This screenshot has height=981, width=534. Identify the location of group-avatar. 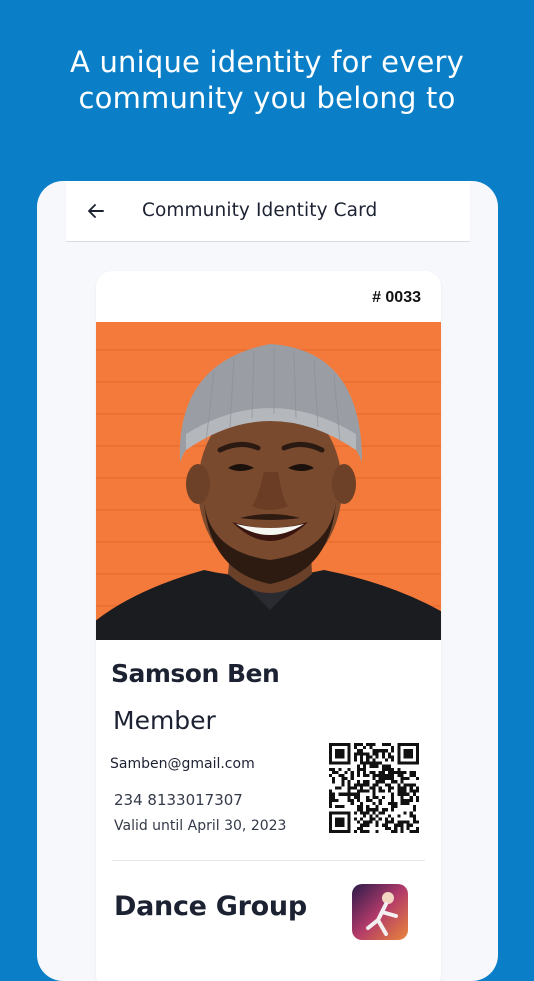
(380, 912).